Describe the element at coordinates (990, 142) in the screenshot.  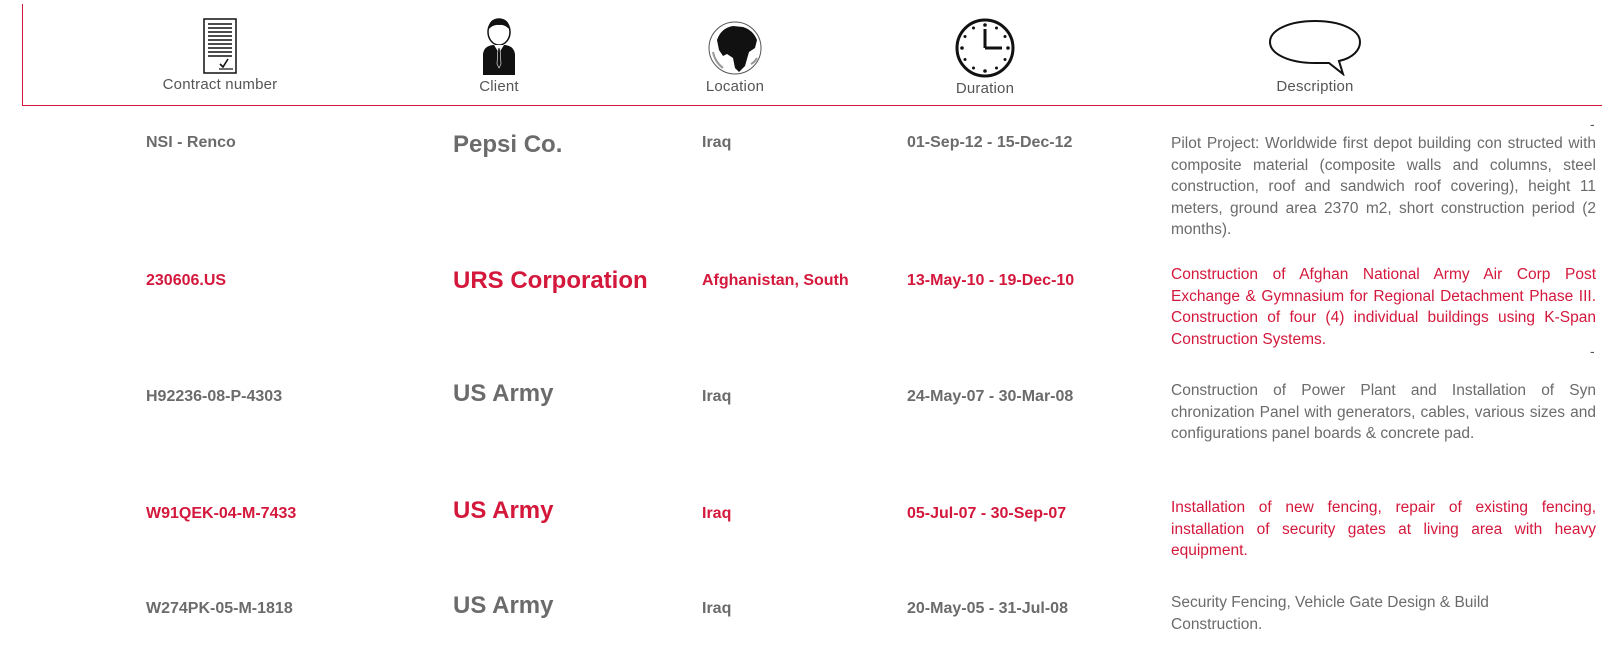
I see `duration: 01-Sep-12 - 15-Dec-12` at that location.